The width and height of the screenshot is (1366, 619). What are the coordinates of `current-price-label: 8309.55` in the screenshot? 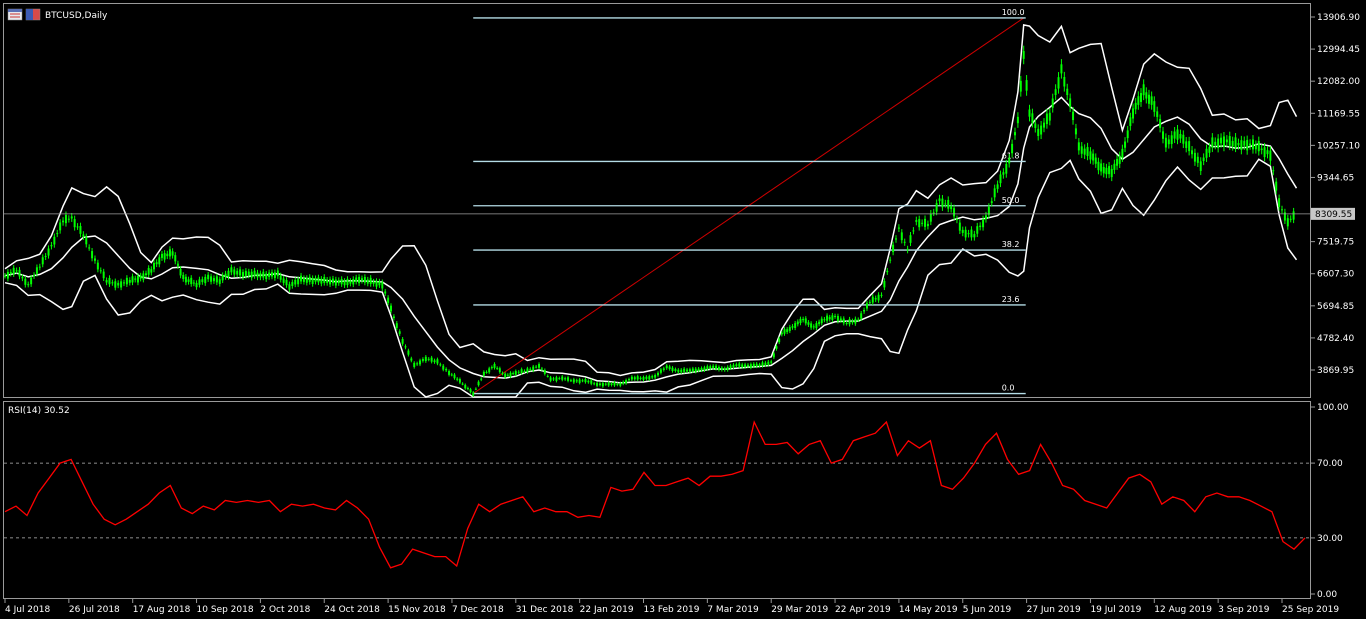 It's located at (1333, 215).